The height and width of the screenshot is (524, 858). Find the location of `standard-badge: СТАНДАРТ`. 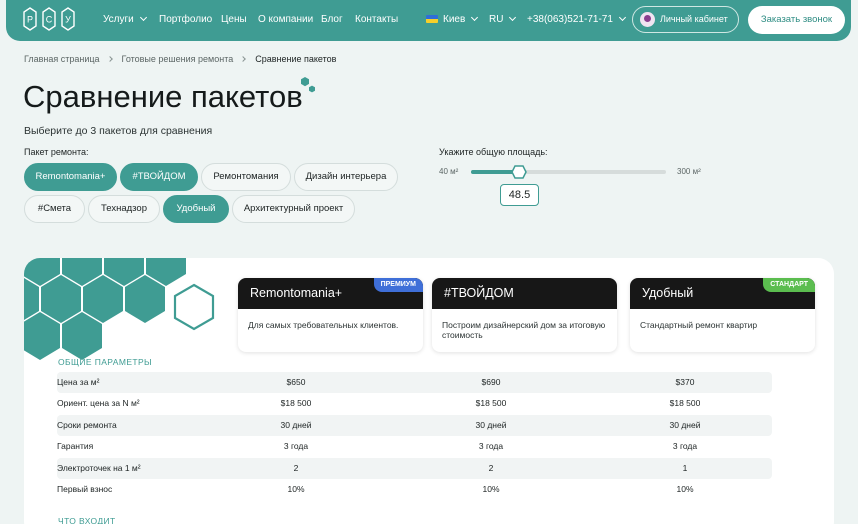

standard-badge: СТАНДАРТ is located at coordinates (789, 285).